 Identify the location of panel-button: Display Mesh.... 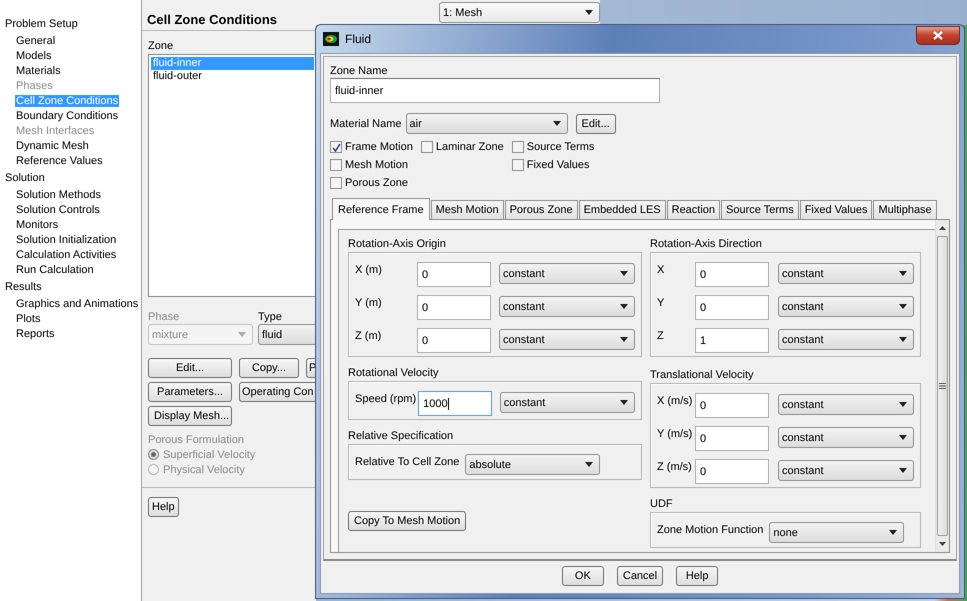
(190, 416).